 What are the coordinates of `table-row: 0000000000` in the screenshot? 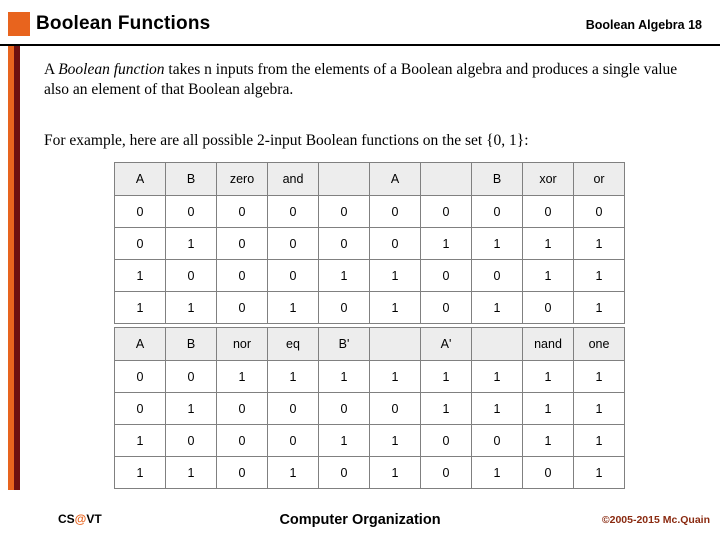 It's located at (369, 211).